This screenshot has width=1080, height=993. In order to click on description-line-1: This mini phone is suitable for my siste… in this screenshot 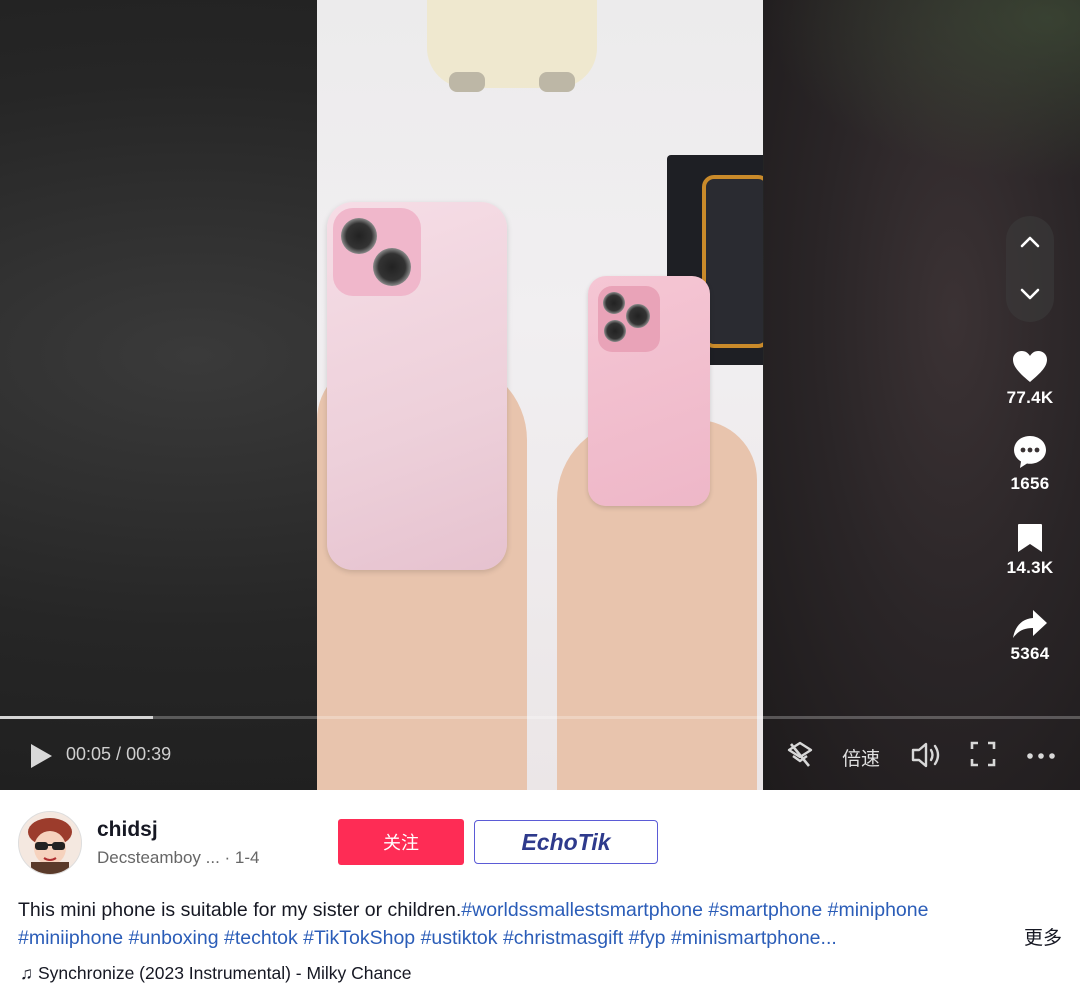, I will do `click(540, 910)`.